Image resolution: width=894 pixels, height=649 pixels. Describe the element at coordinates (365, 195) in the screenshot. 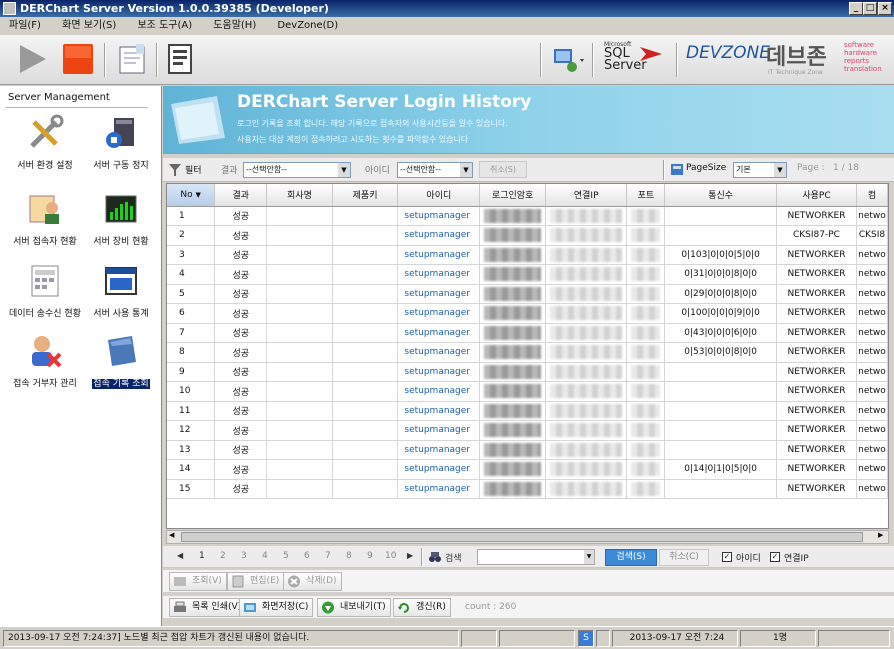

I see `col-product-key: 제품키` at that location.